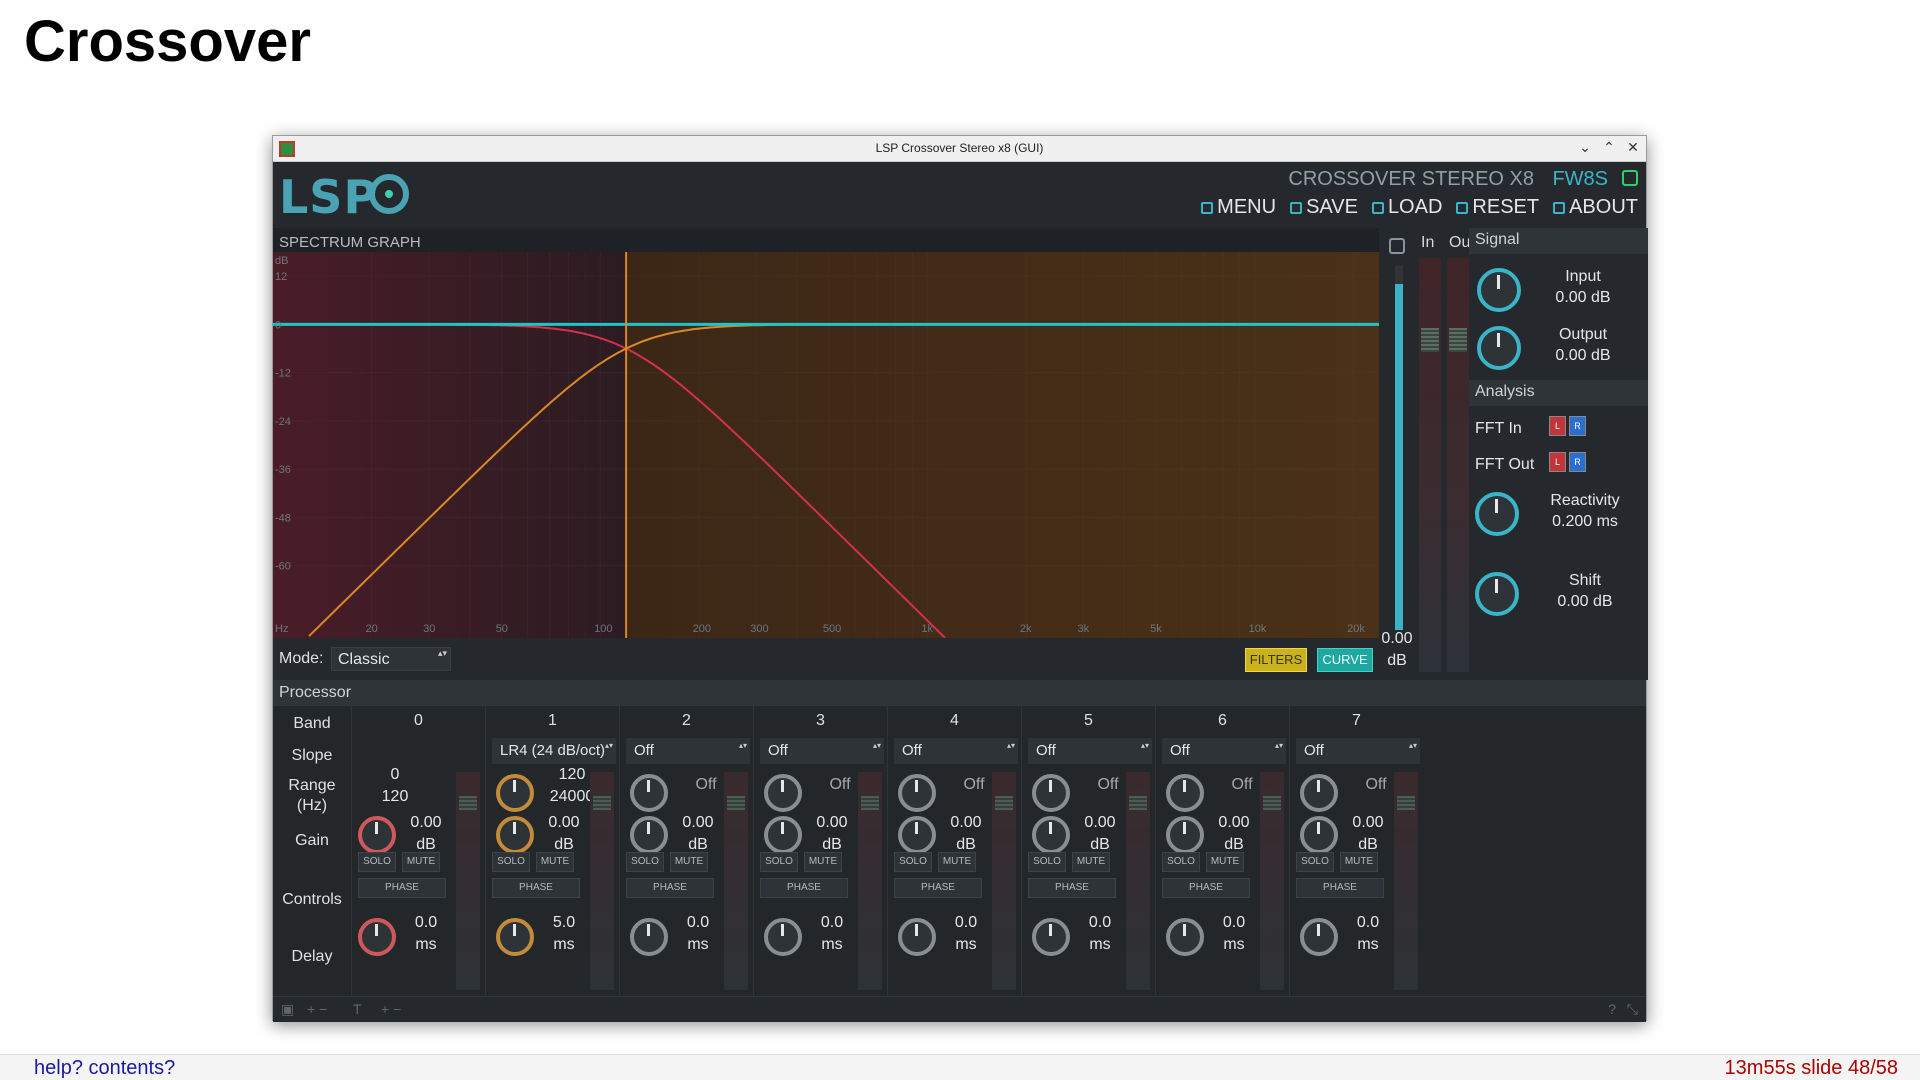  I want to click on slope-select: LR4 (24 dB/oct), so click(554, 751).